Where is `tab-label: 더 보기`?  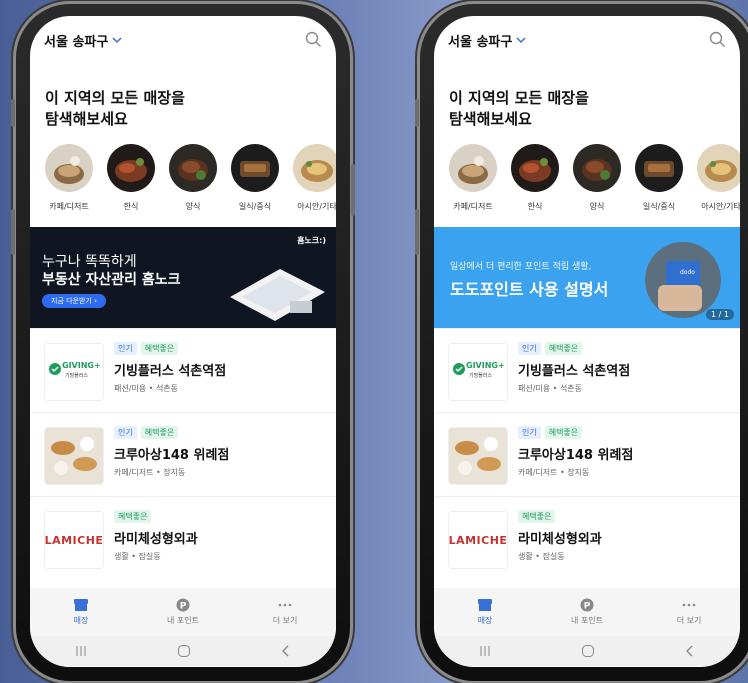 tab-label: 더 보기 is located at coordinates (689, 620).